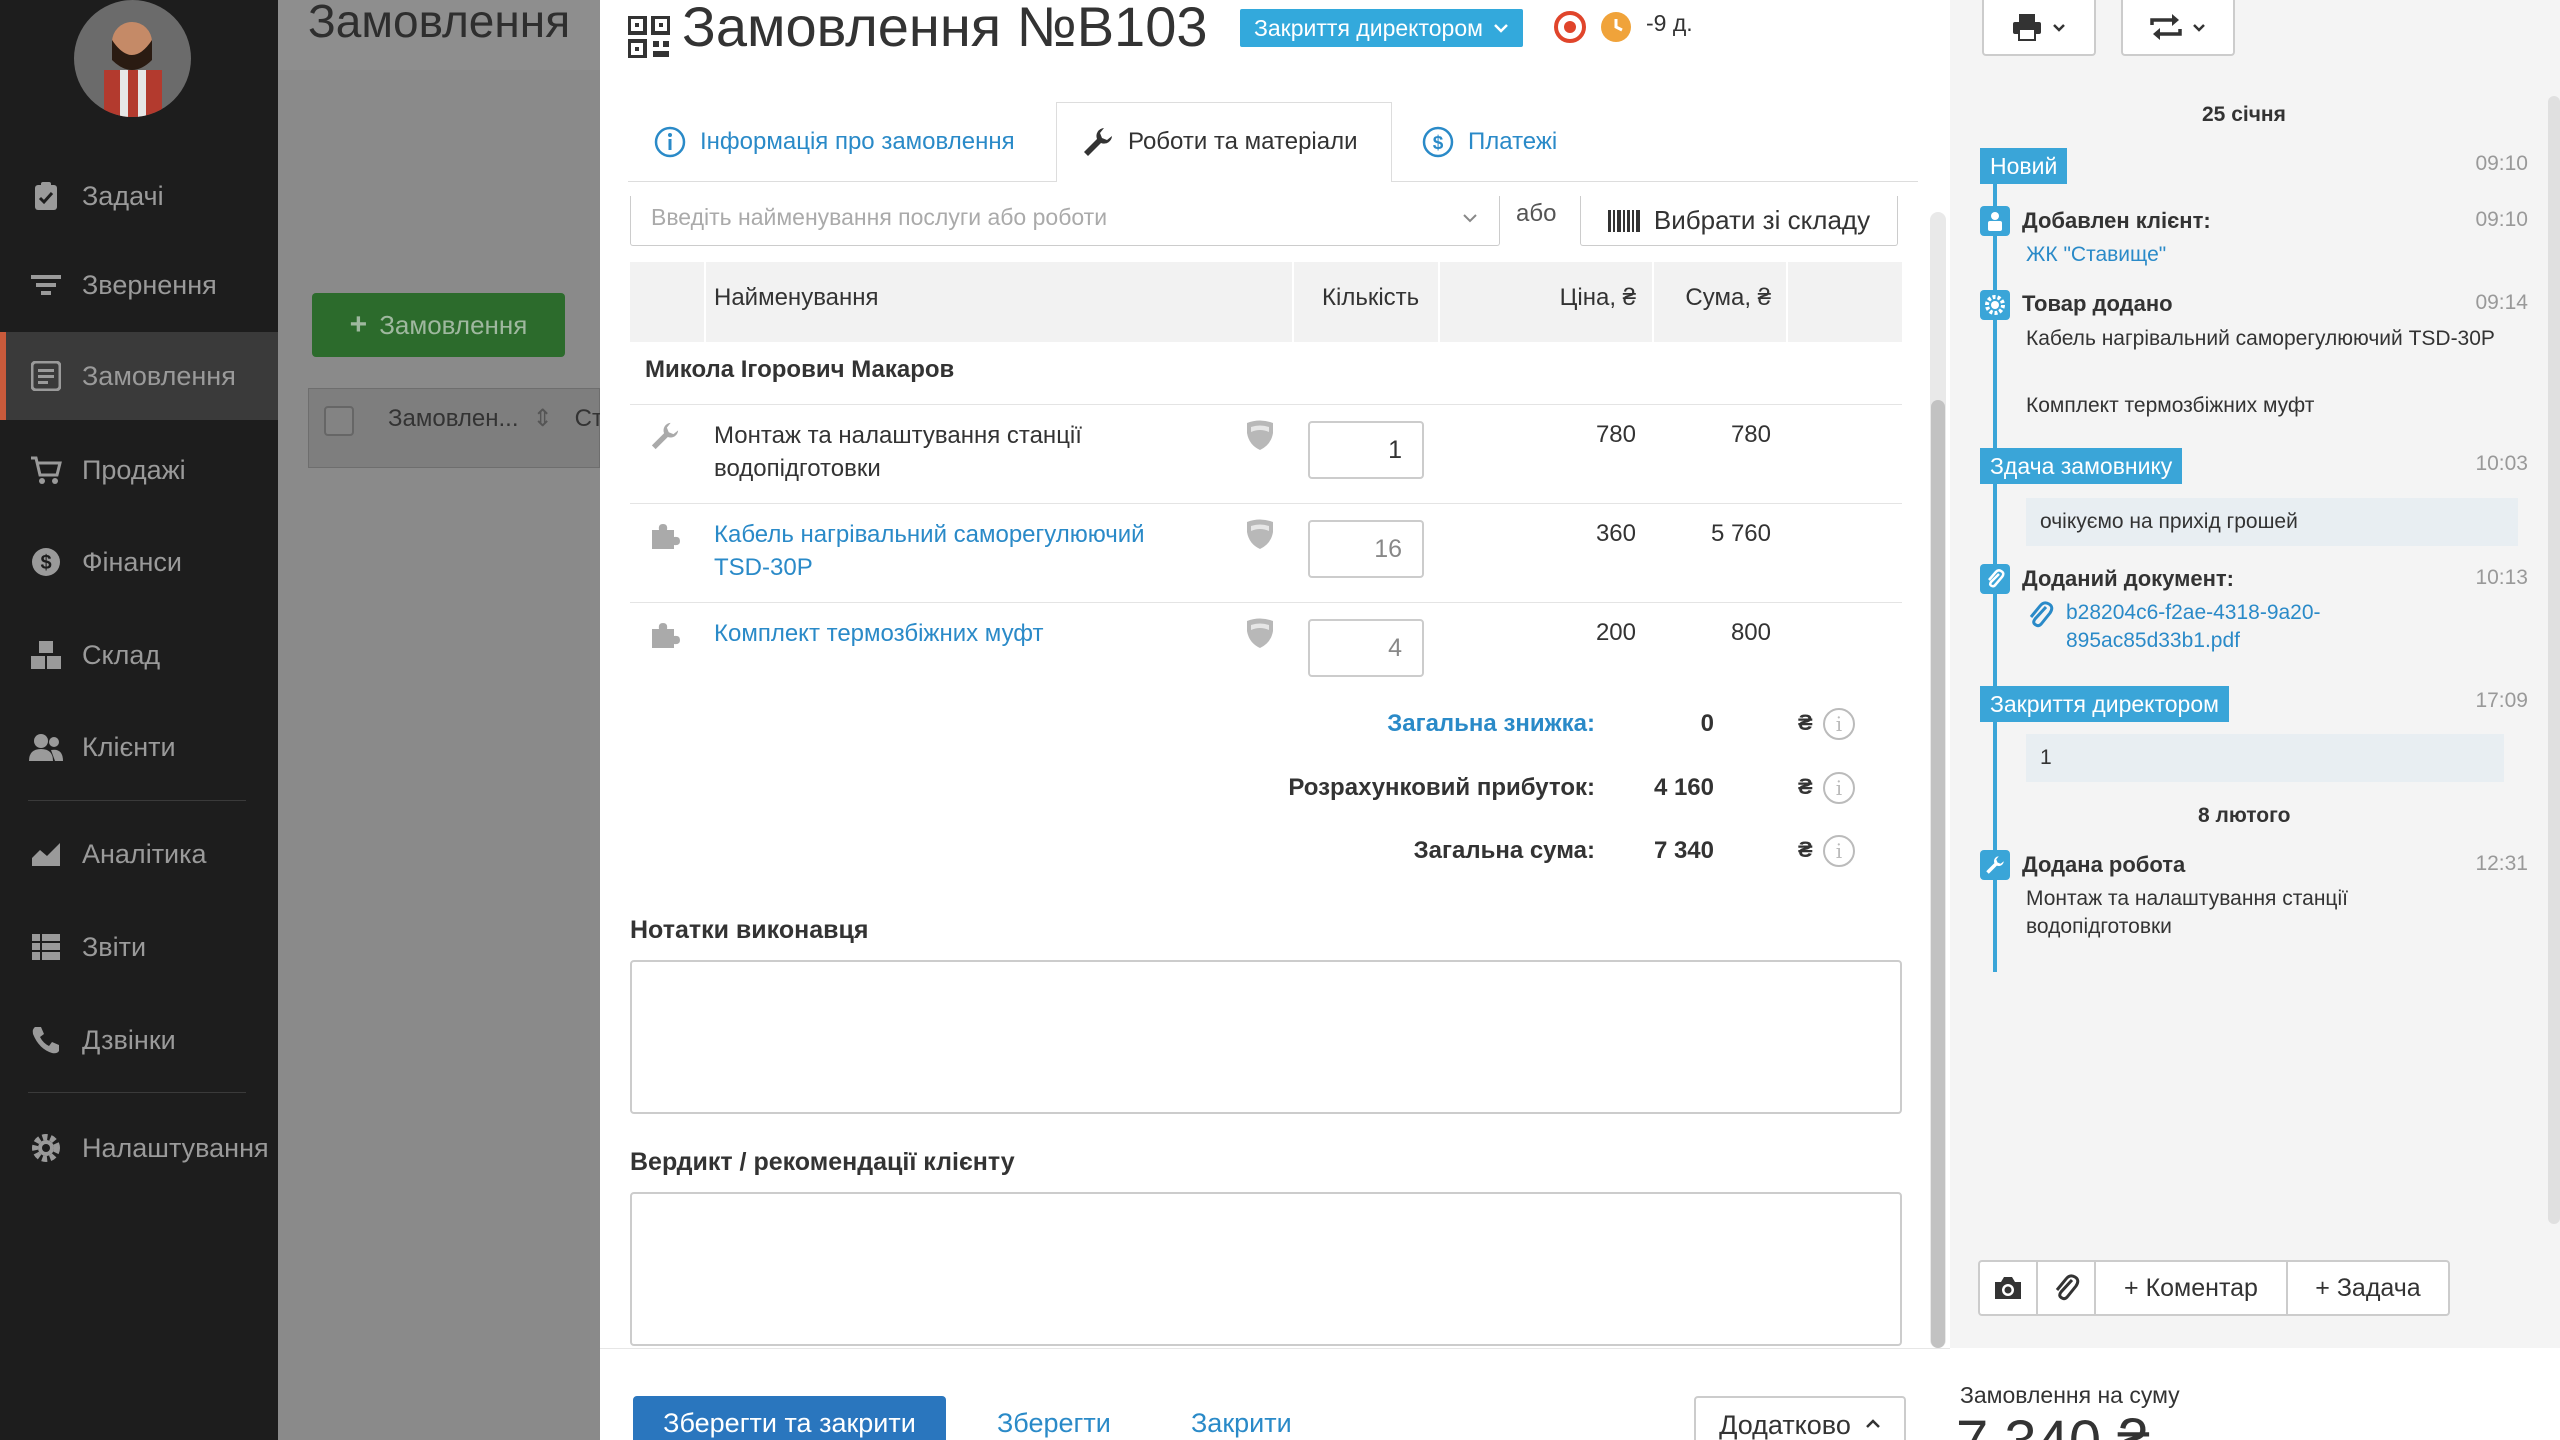  What do you see at coordinates (139, 562) in the screenshot?
I see `sidebar-item-finance: $ Фінанси` at bounding box center [139, 562].